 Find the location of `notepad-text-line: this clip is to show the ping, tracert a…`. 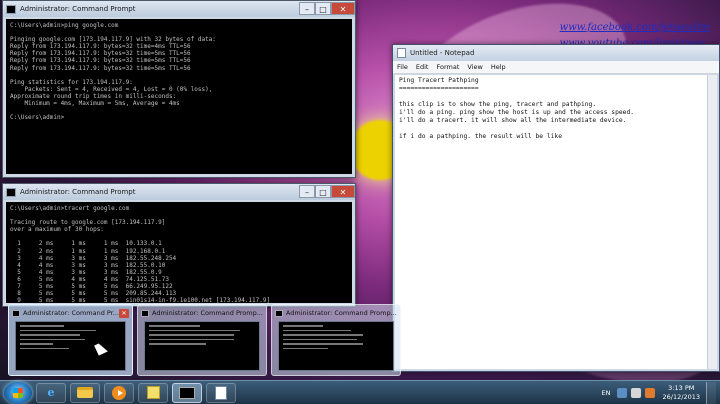

notepad-text-line: this clip is to show the ping, tracert a… is located at coordinates (498, 104).